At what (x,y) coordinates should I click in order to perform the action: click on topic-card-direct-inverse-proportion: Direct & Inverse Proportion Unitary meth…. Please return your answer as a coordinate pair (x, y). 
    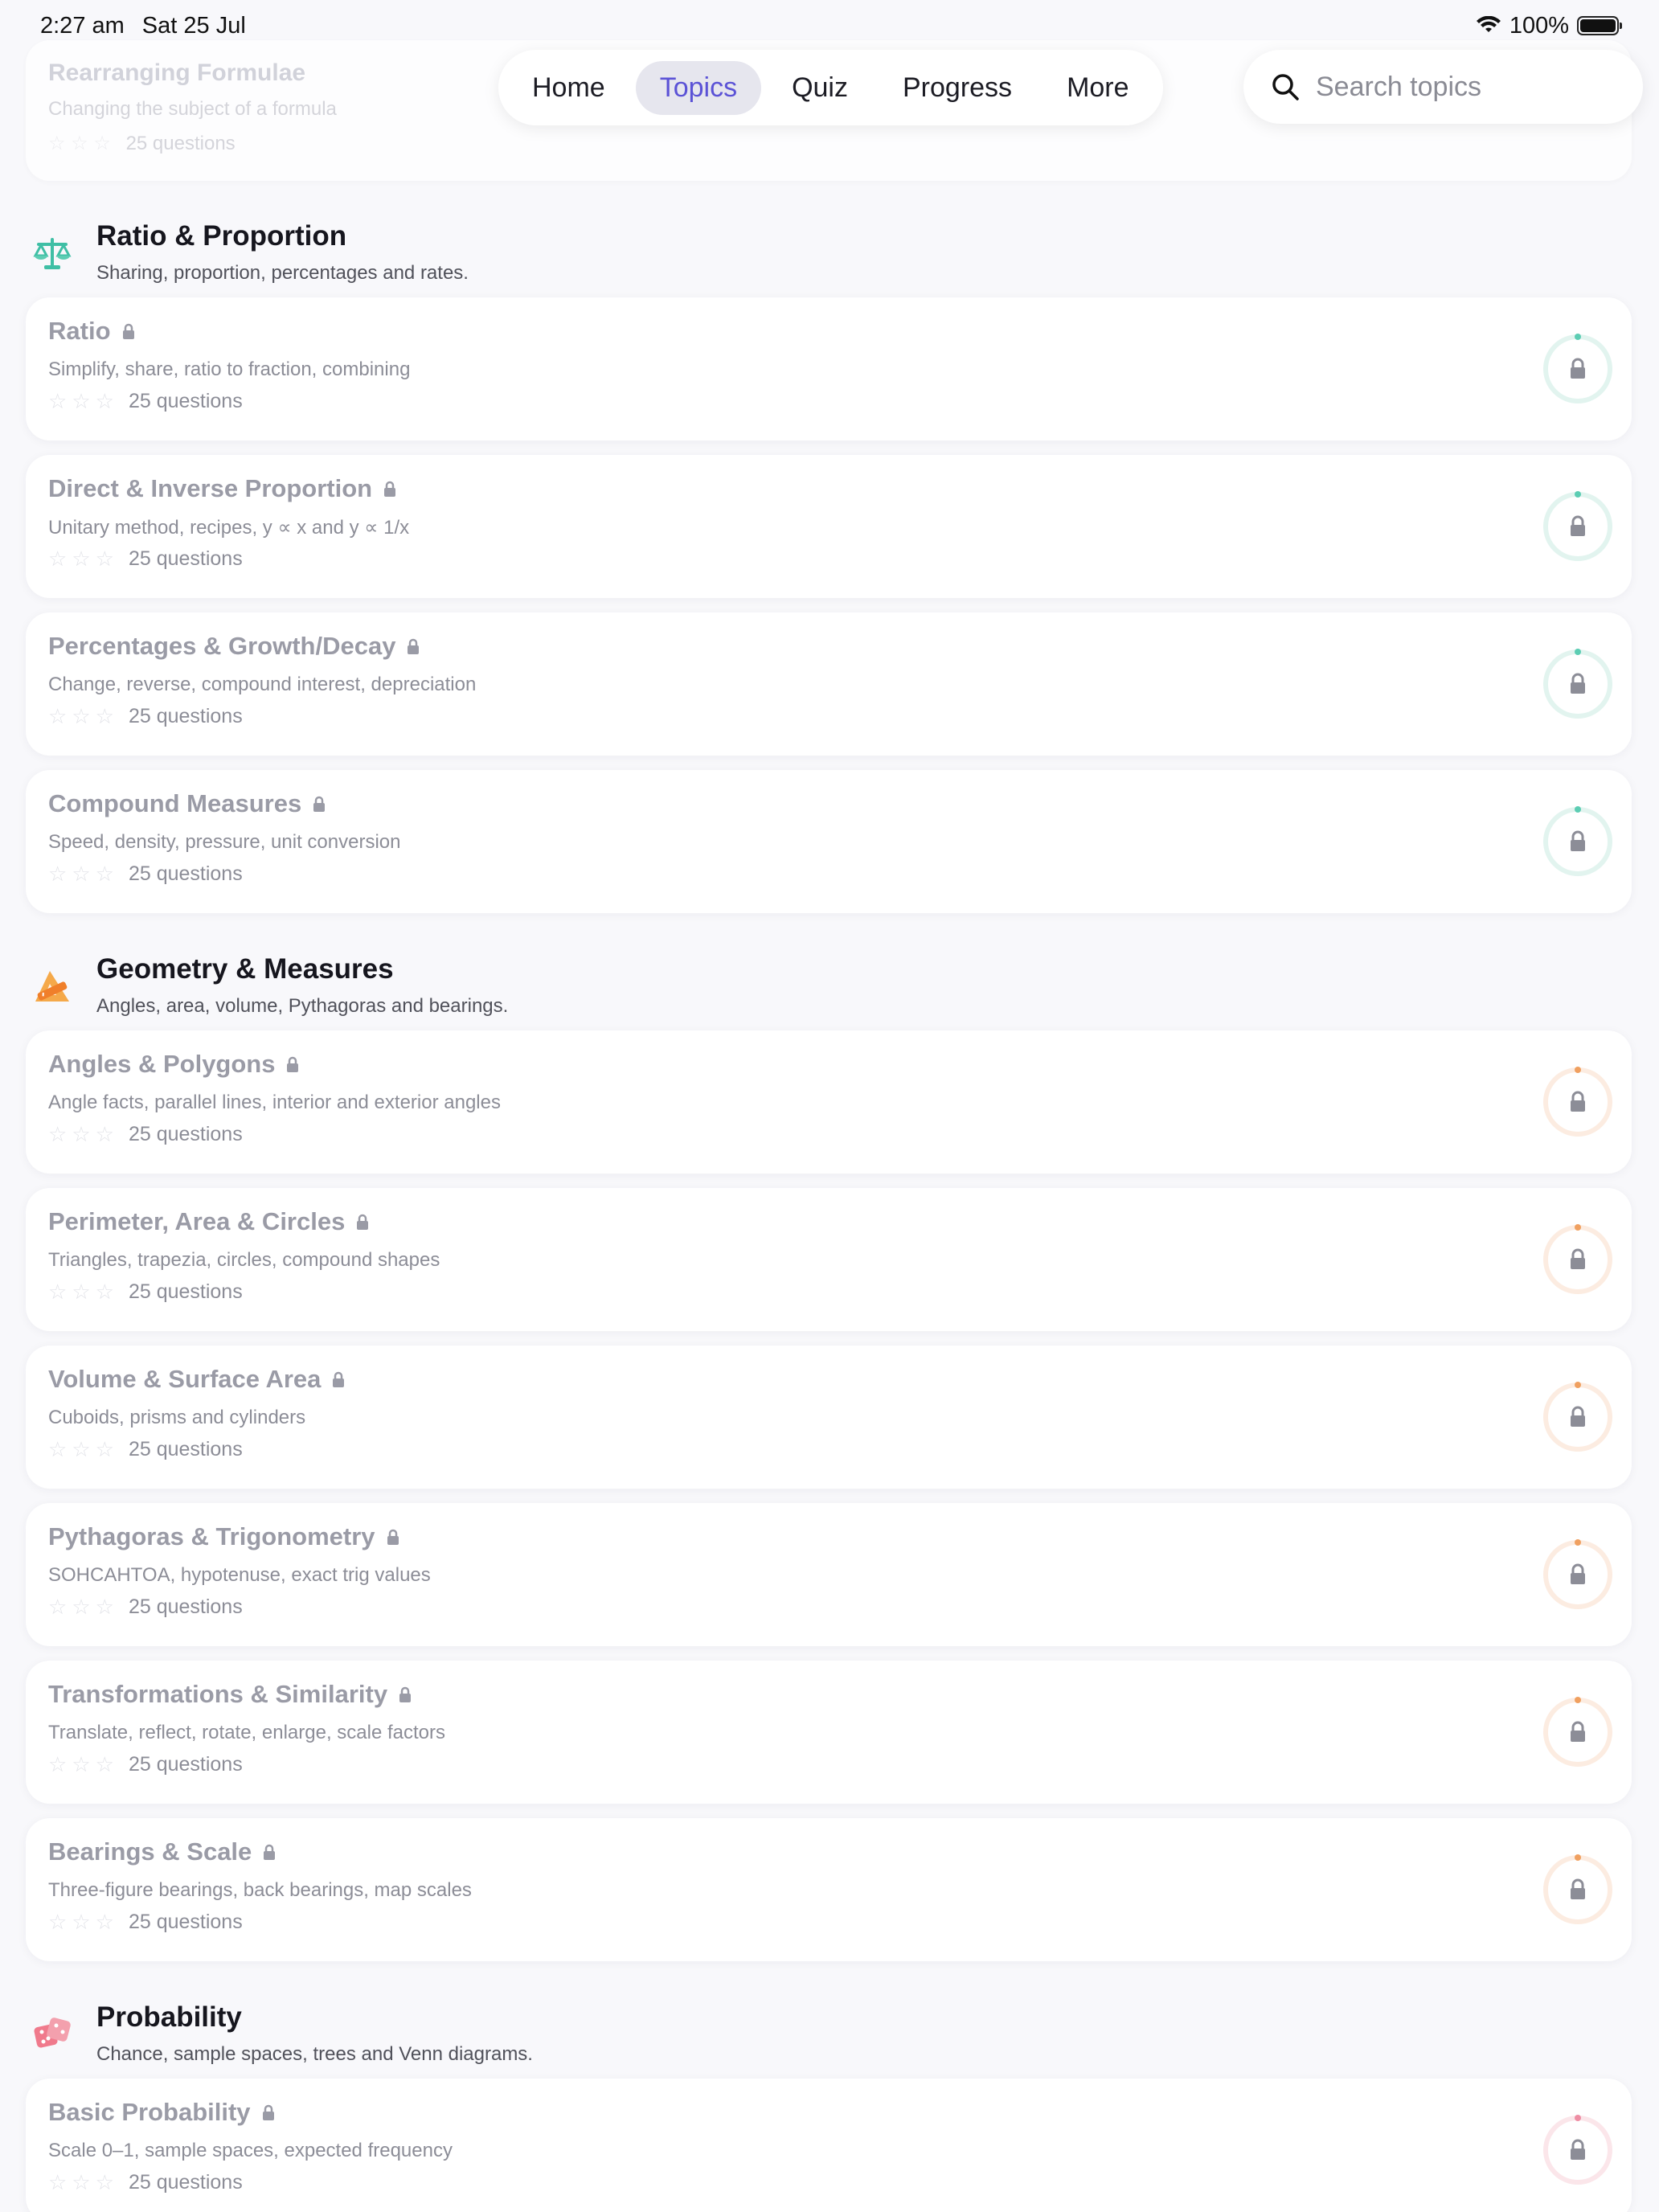
    Looking at the image, I should click on (829, 526).